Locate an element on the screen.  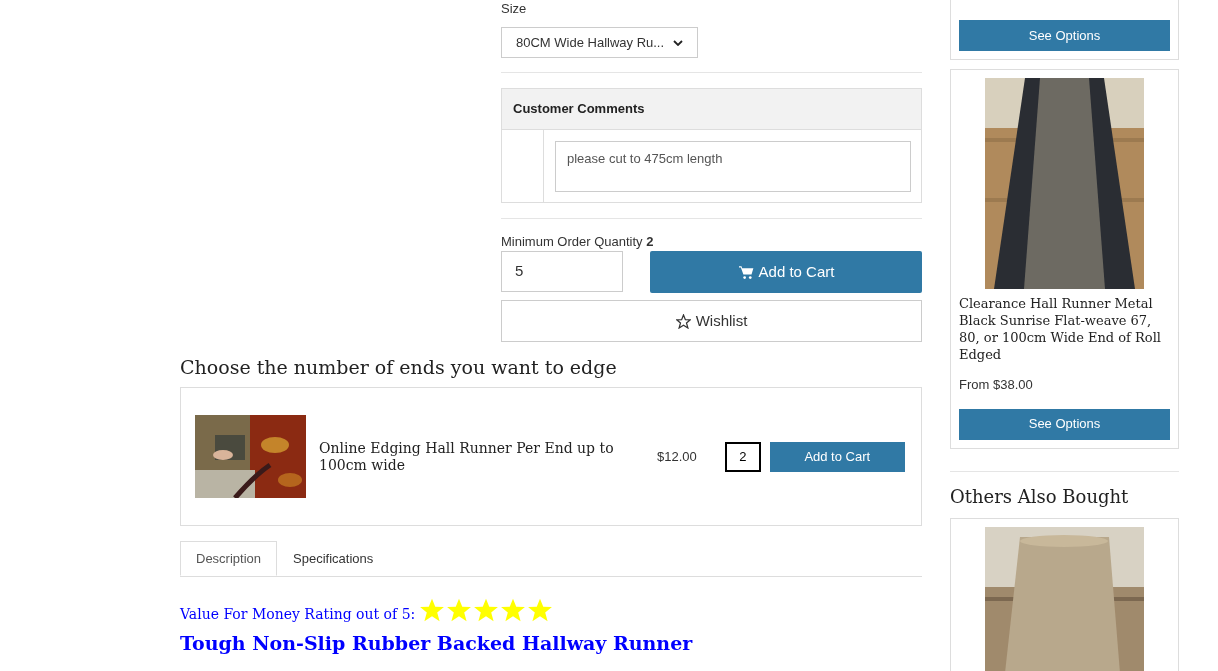
product-name: Clearance Hall Runner Metal Black Sunrise Flat-weave 67, 80, or 100cm Wide End of Roll Edged is located at coordinates (1060, 329).